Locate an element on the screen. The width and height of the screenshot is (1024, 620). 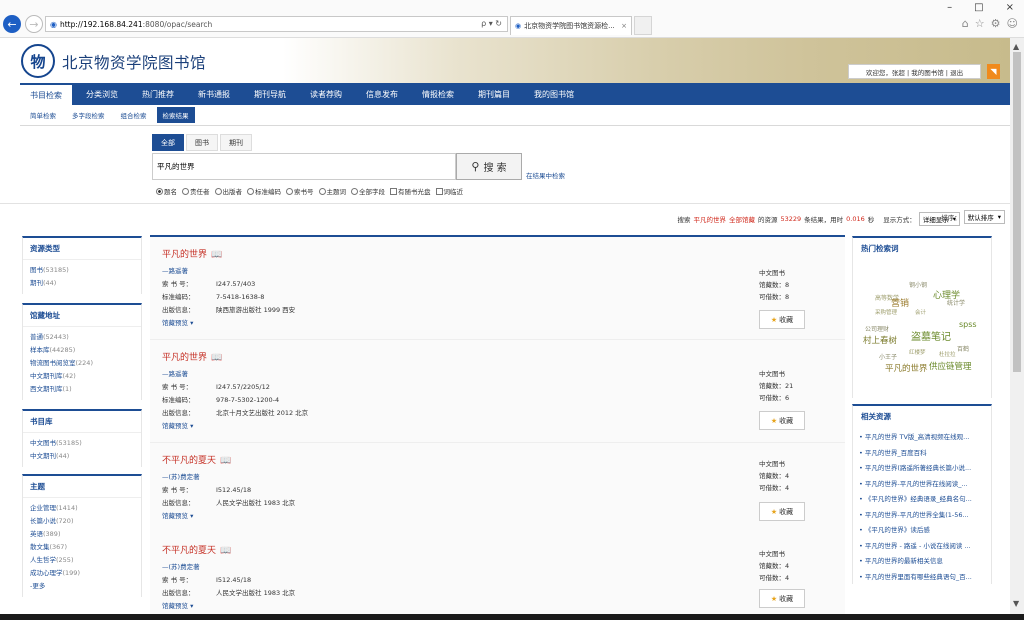
radio-all-fields: 全部字段 is located at coordinates (368, 191).